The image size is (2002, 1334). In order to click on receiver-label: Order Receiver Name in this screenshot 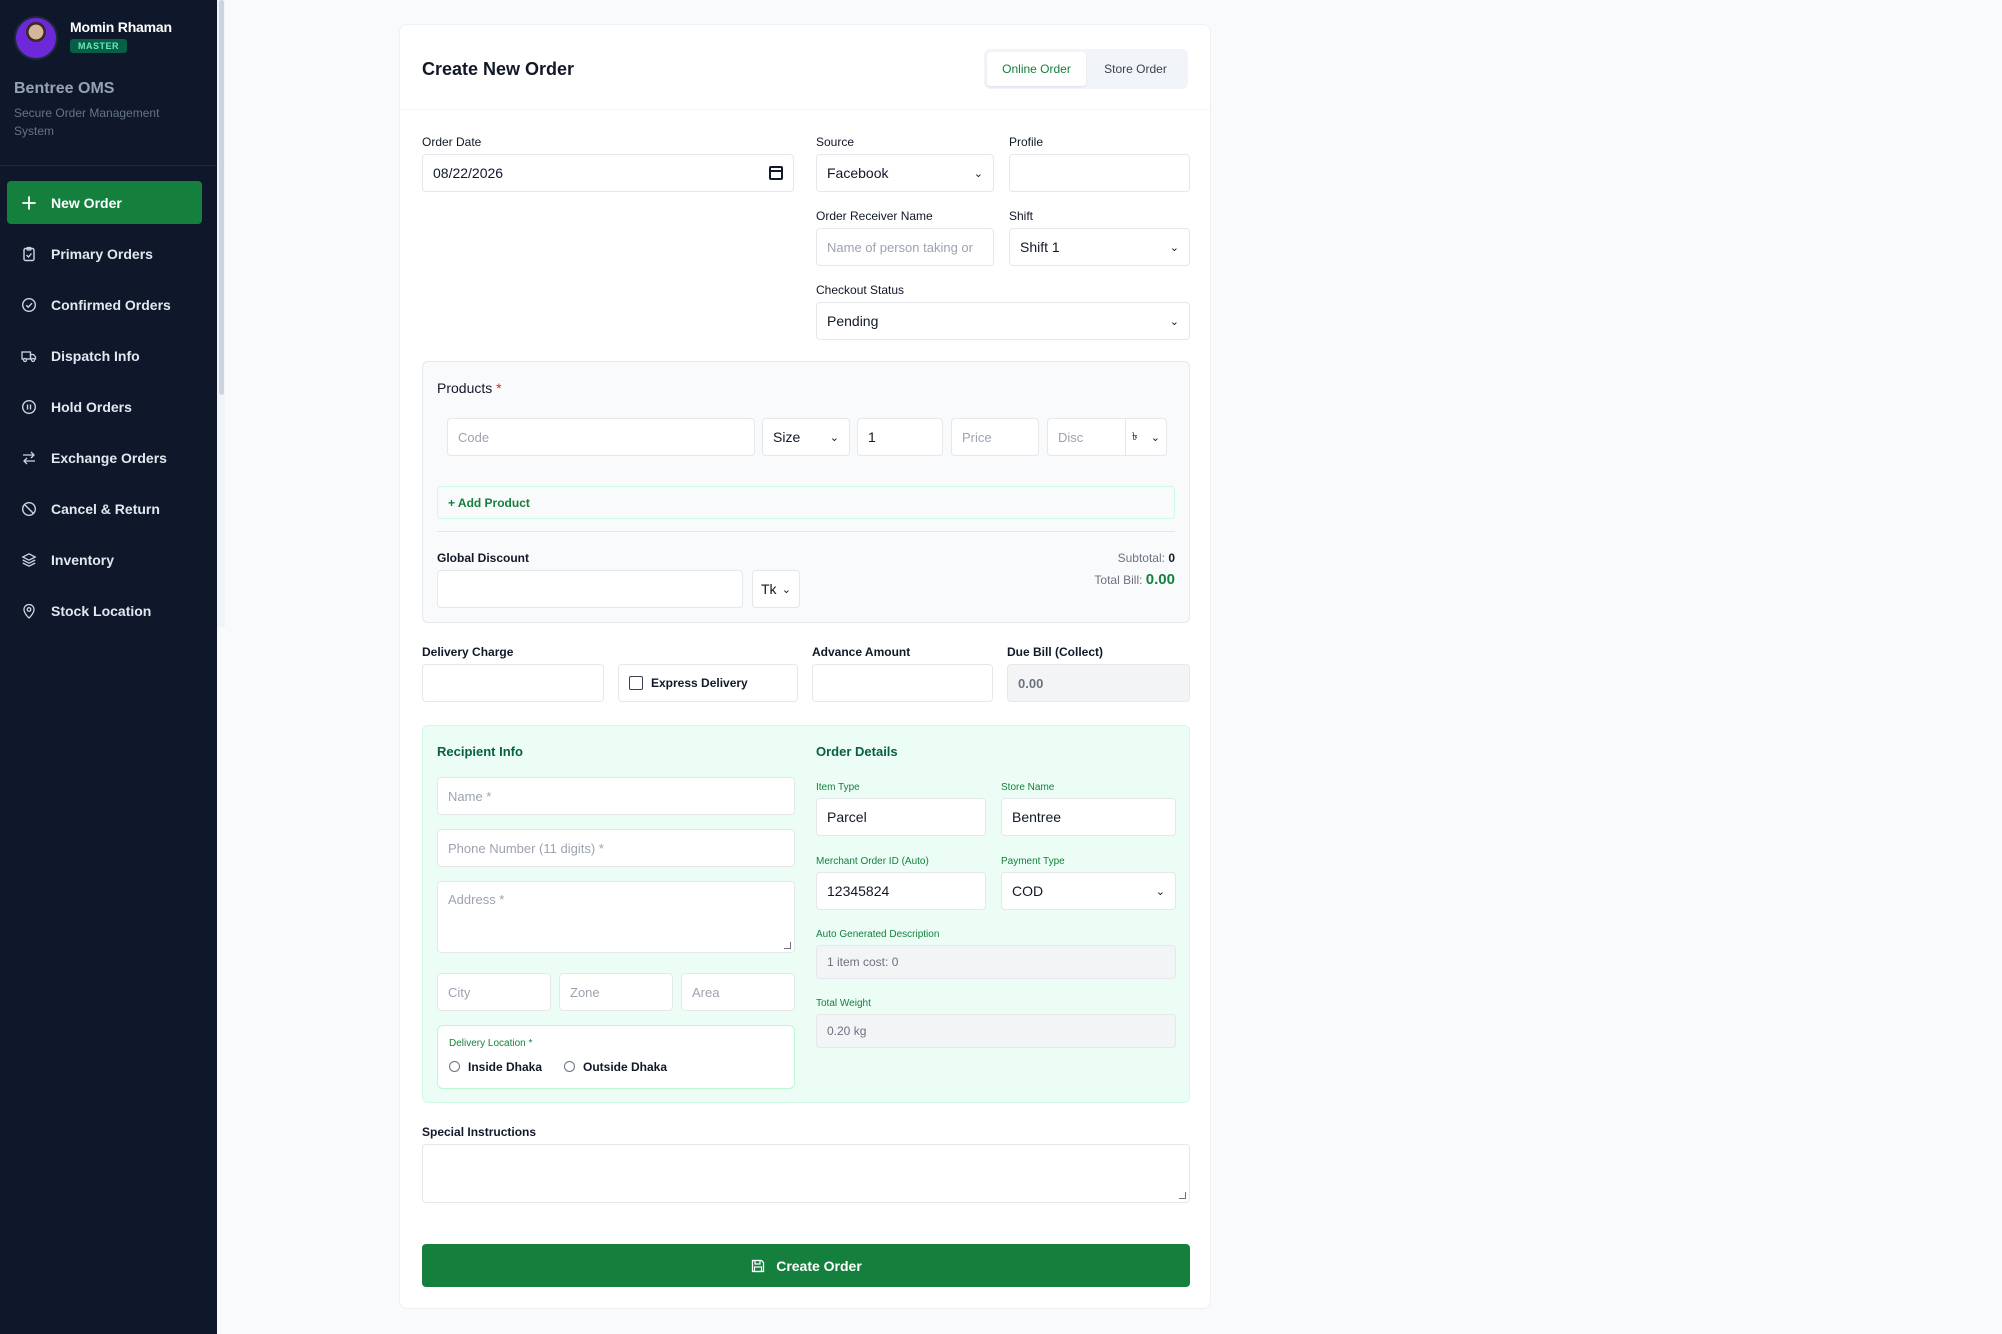, I will do `click(874, 216)`.